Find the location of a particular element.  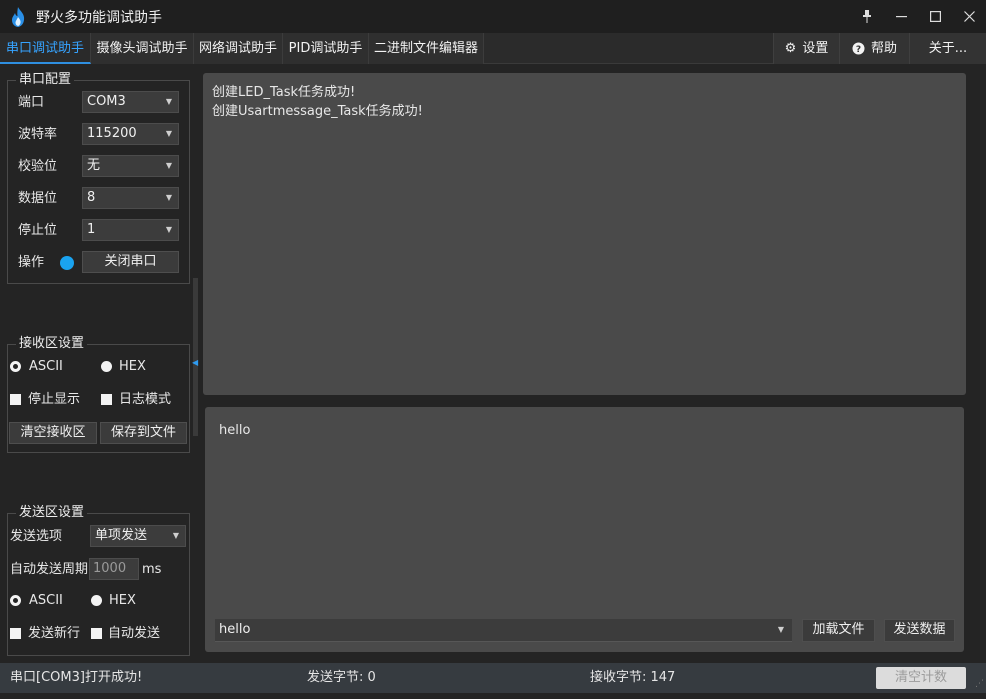

help-icon: ? is located at coordinates (858, 48).